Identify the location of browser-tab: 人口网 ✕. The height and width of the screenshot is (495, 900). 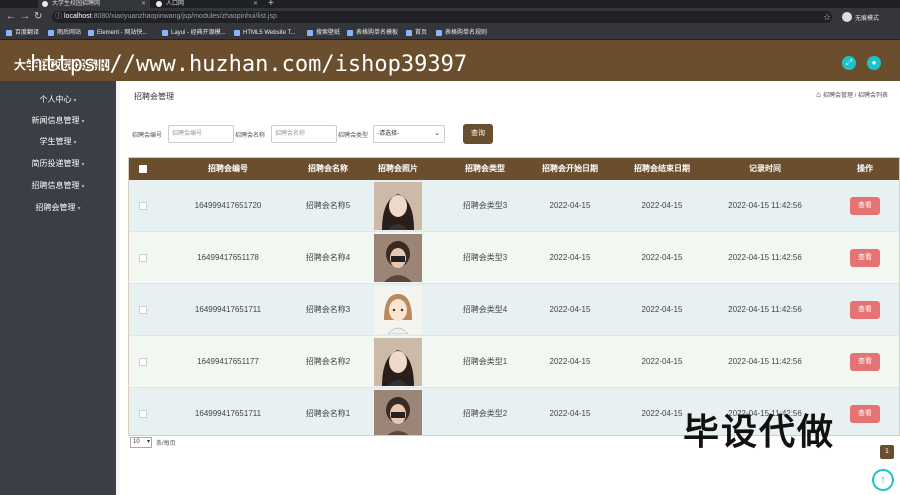
(207, 4).